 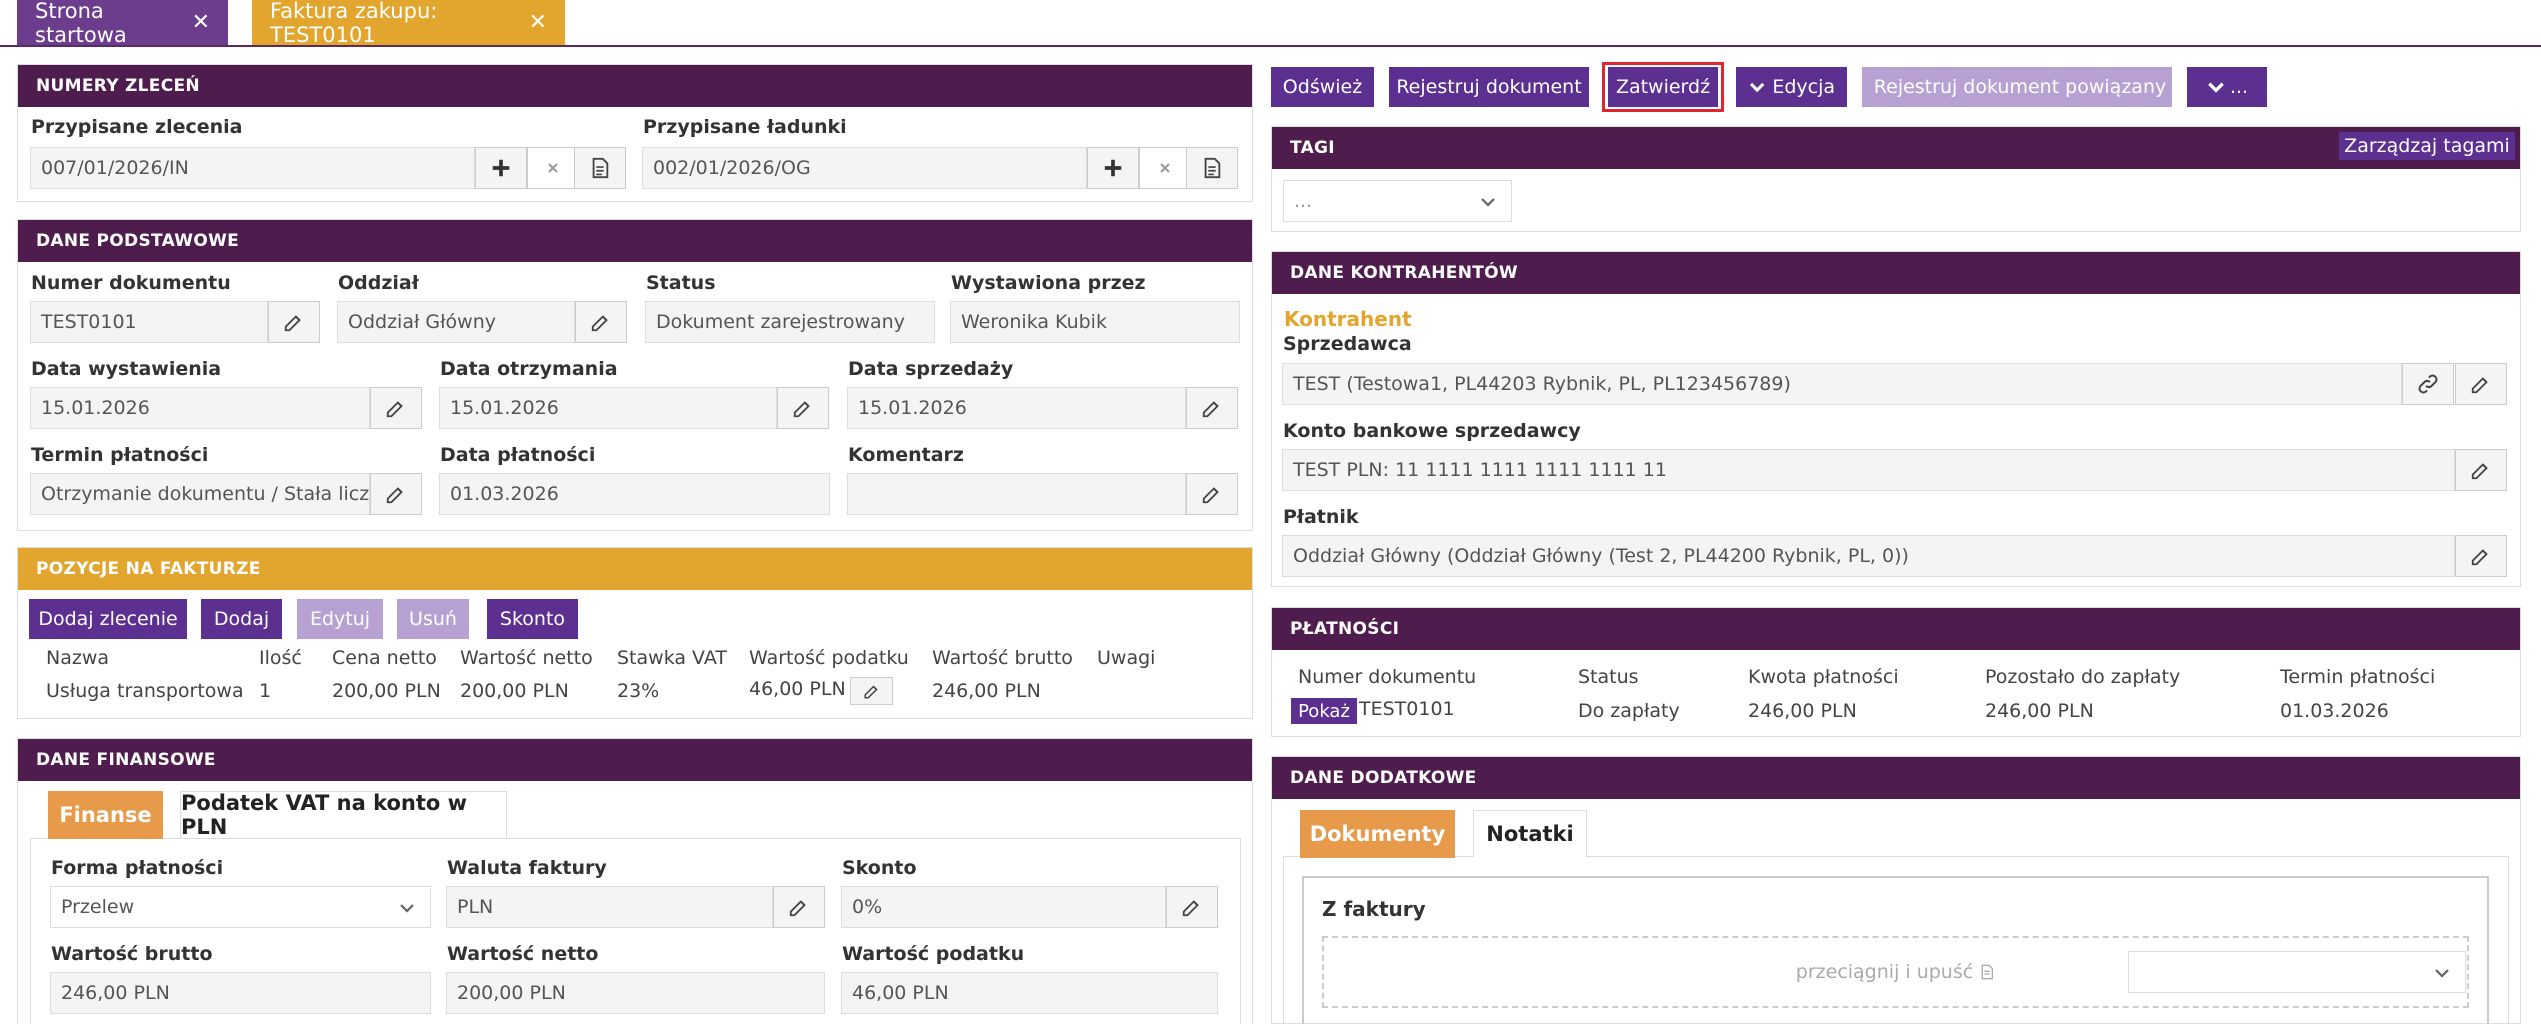 I want to click on edit-item-button: Edytuj, so click(x=340, y=619).